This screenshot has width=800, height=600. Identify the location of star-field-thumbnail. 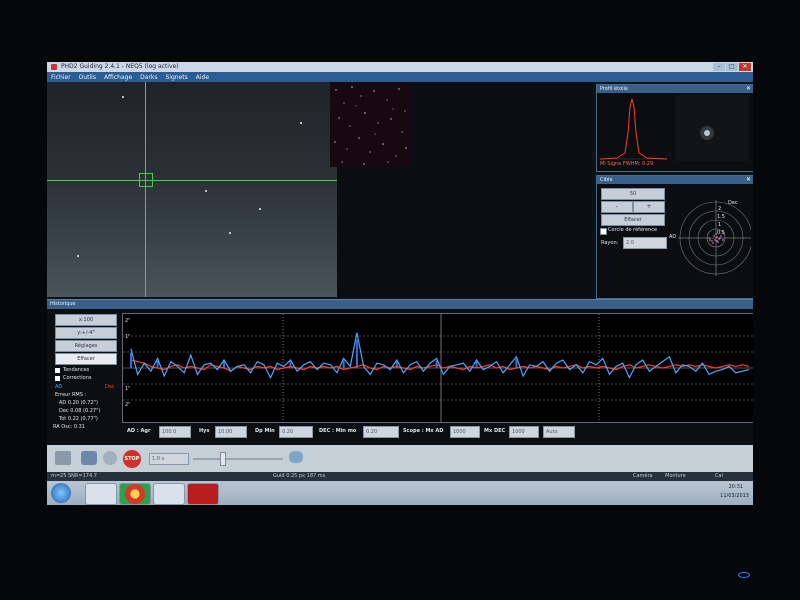
(370, 124).